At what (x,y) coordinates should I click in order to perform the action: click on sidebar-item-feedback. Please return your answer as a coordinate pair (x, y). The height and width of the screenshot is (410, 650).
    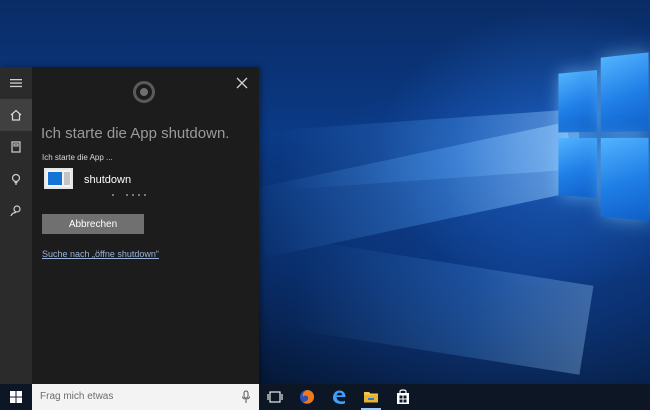
    Looking at the image, I should click on (16, 211).